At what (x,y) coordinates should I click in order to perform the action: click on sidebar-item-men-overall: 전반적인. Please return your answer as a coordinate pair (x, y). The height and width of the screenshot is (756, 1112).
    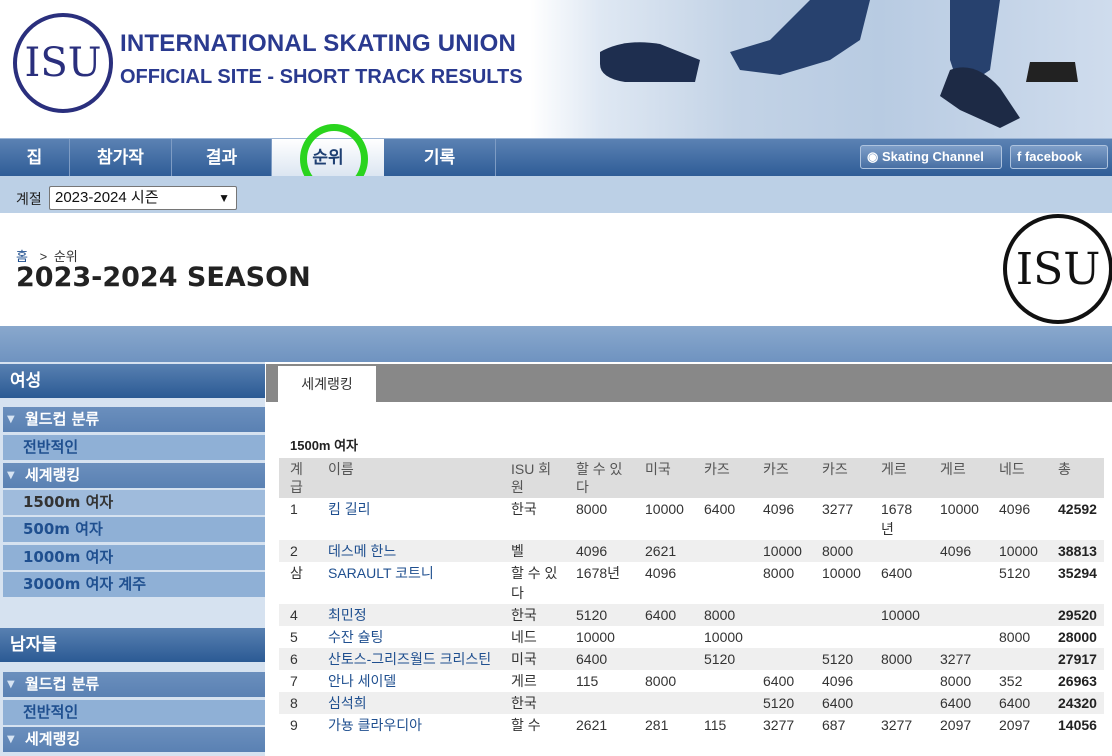
    Looking at the image, I should click on (134, 712).